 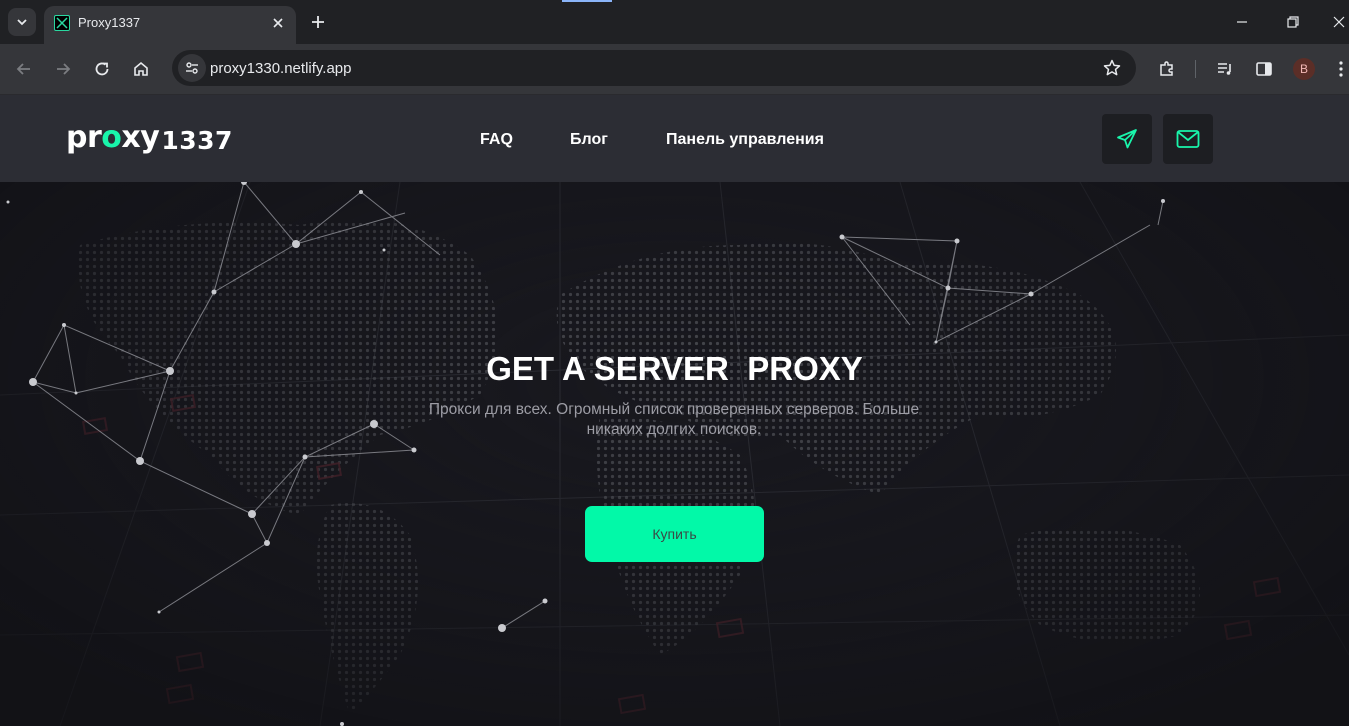 What do you see at coordinates (281, 68) in the screenshot?
I see `url-text: proxy1330.netlify.app` at bounding box center [281, 68].